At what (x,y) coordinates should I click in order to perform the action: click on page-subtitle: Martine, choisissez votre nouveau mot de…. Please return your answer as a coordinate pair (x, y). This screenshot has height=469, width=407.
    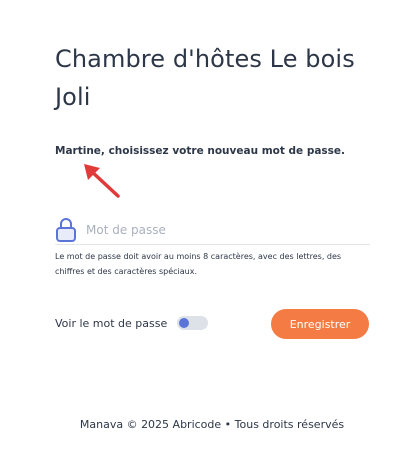
    Looking at the image, I should click on (200, 151).